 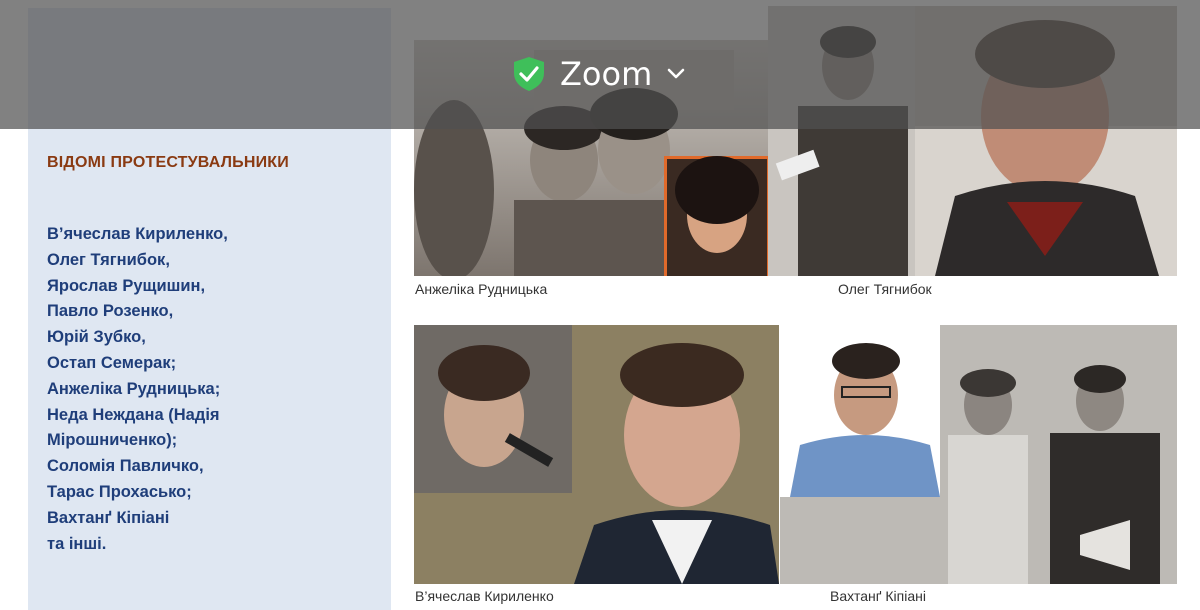 What do you see at coordinates (134, 388) in the screenshot?
I see `list-item: Анжеліка Рудницька;` at bounding box center [134, 388].